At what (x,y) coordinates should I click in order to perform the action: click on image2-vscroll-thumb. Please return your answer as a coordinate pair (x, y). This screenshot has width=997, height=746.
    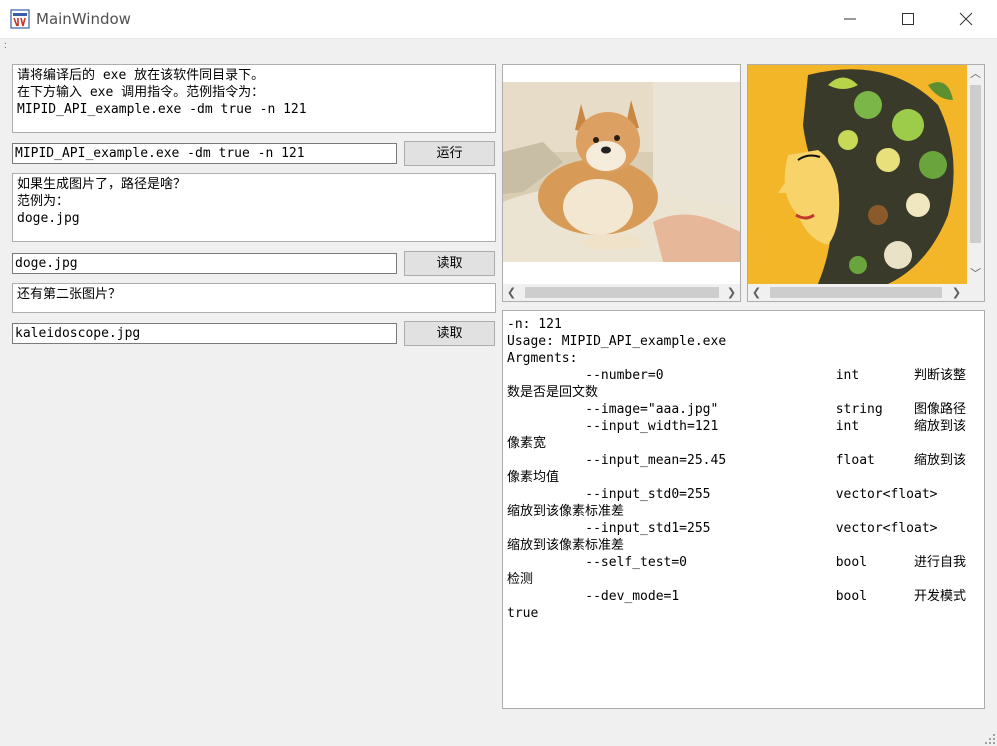
    Looking at the image, I should click on (975, 164).